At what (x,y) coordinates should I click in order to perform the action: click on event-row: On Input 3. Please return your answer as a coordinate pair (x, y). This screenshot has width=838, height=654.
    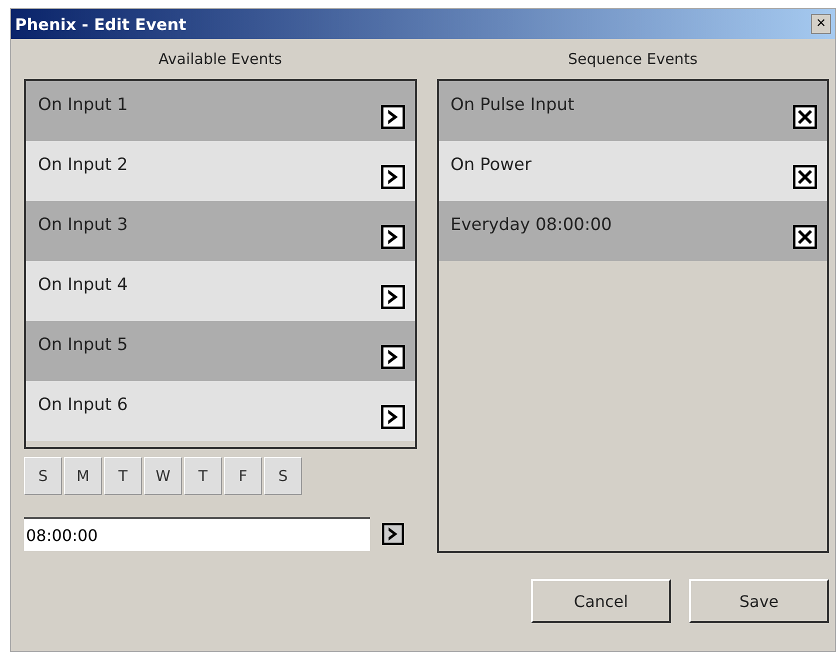
    Looking at the image, I should click on (220, 231).